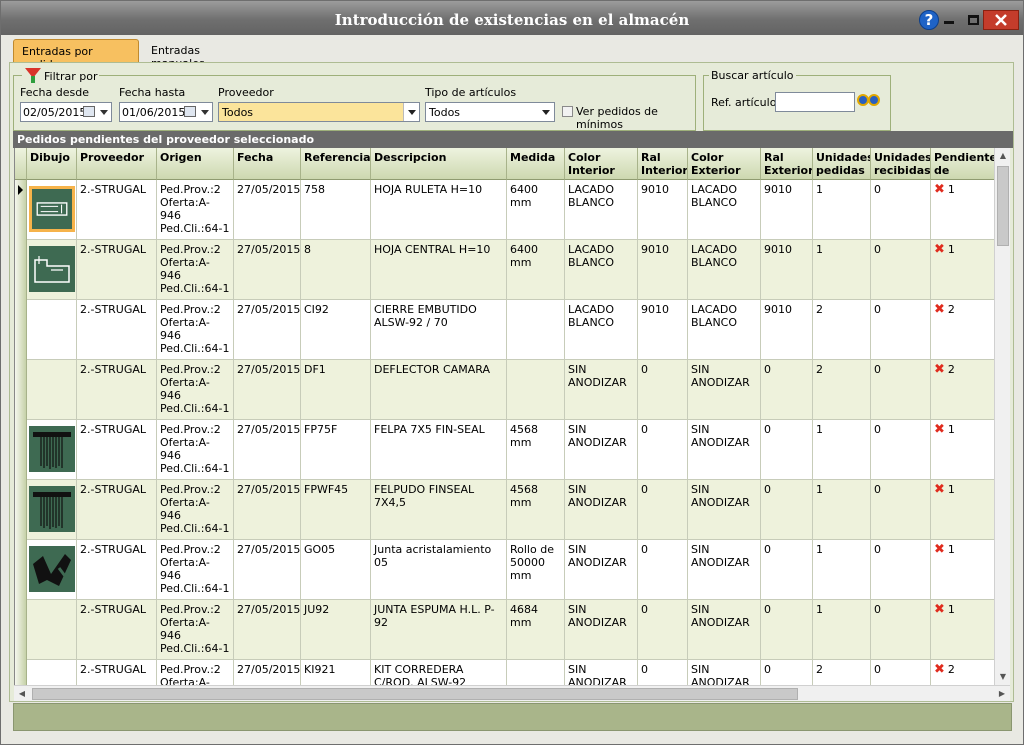  I want to click on fecha-hasta-input: 01/06/2015, so click(166, 112).